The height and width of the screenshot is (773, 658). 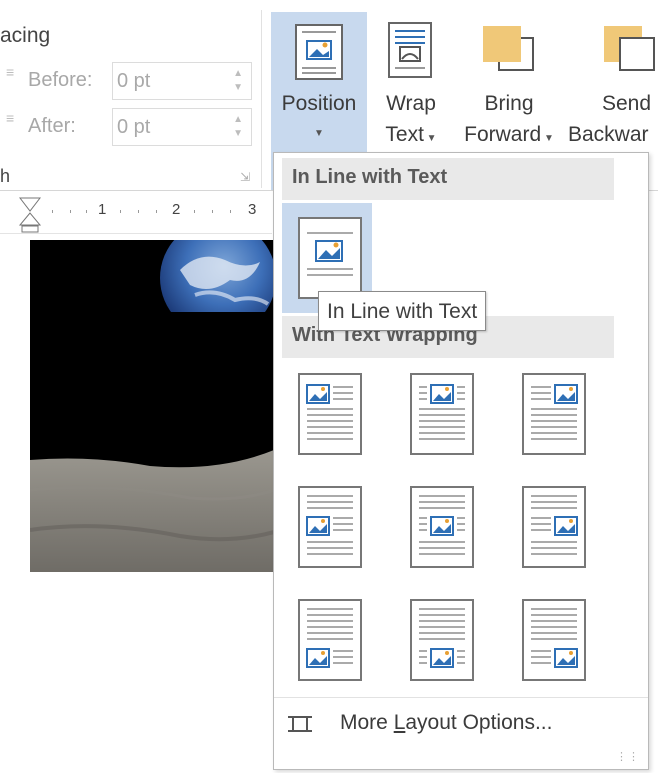 I want to click on horizontal-ruler: 1 2 3, so click(x=136, y=214).